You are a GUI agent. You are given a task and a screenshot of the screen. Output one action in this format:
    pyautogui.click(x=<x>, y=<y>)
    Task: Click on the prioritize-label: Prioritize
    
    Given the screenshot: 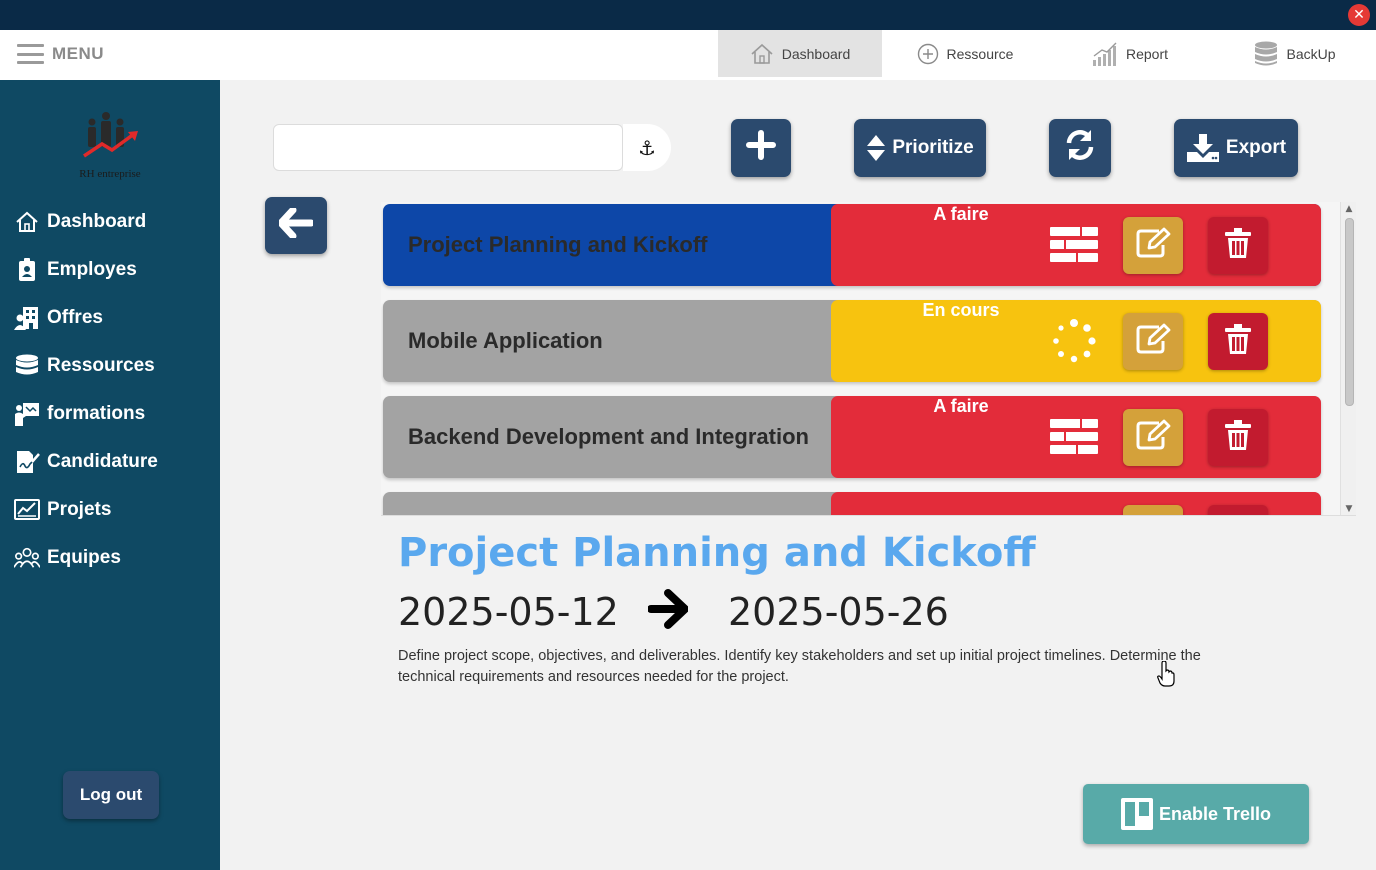 What is the action you would take?
    pyautogui.click(x=933, y=147)
    